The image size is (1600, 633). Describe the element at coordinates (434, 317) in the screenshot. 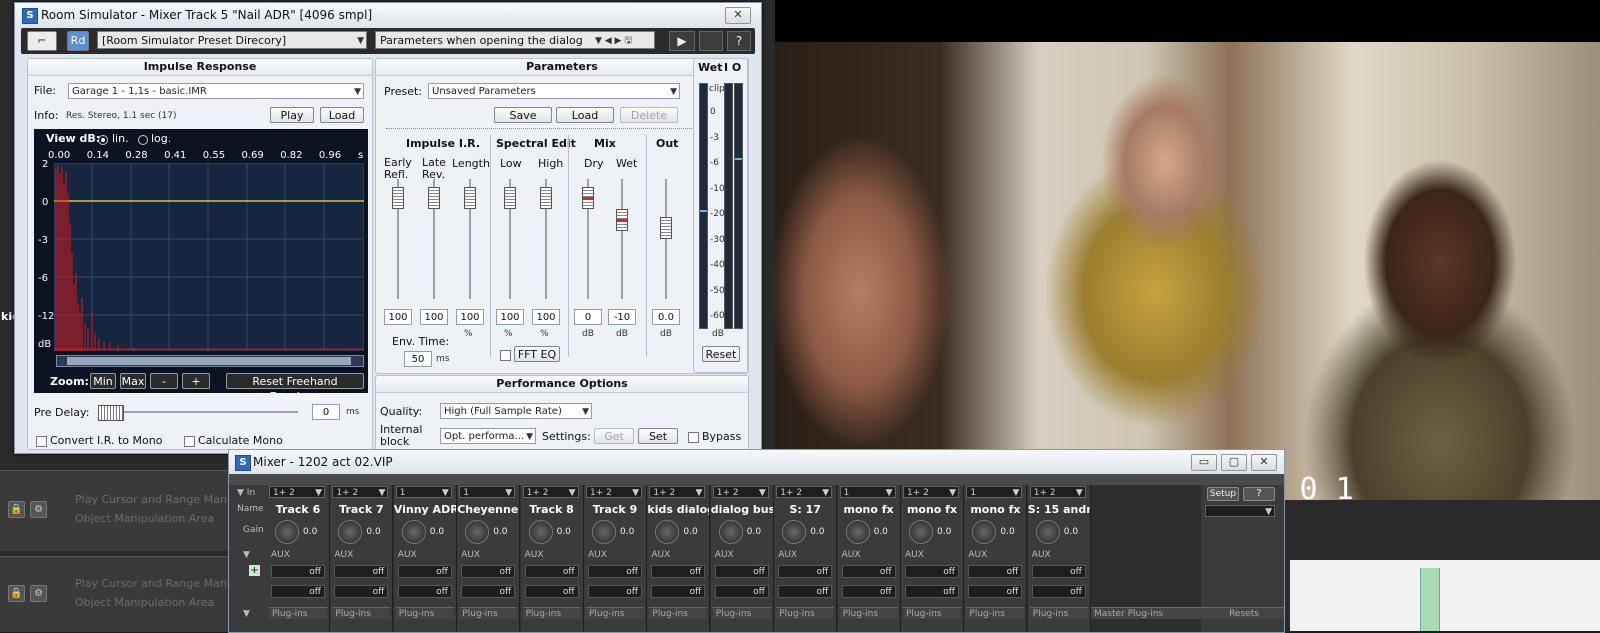

I see `late-rev-value: 100` at that location.